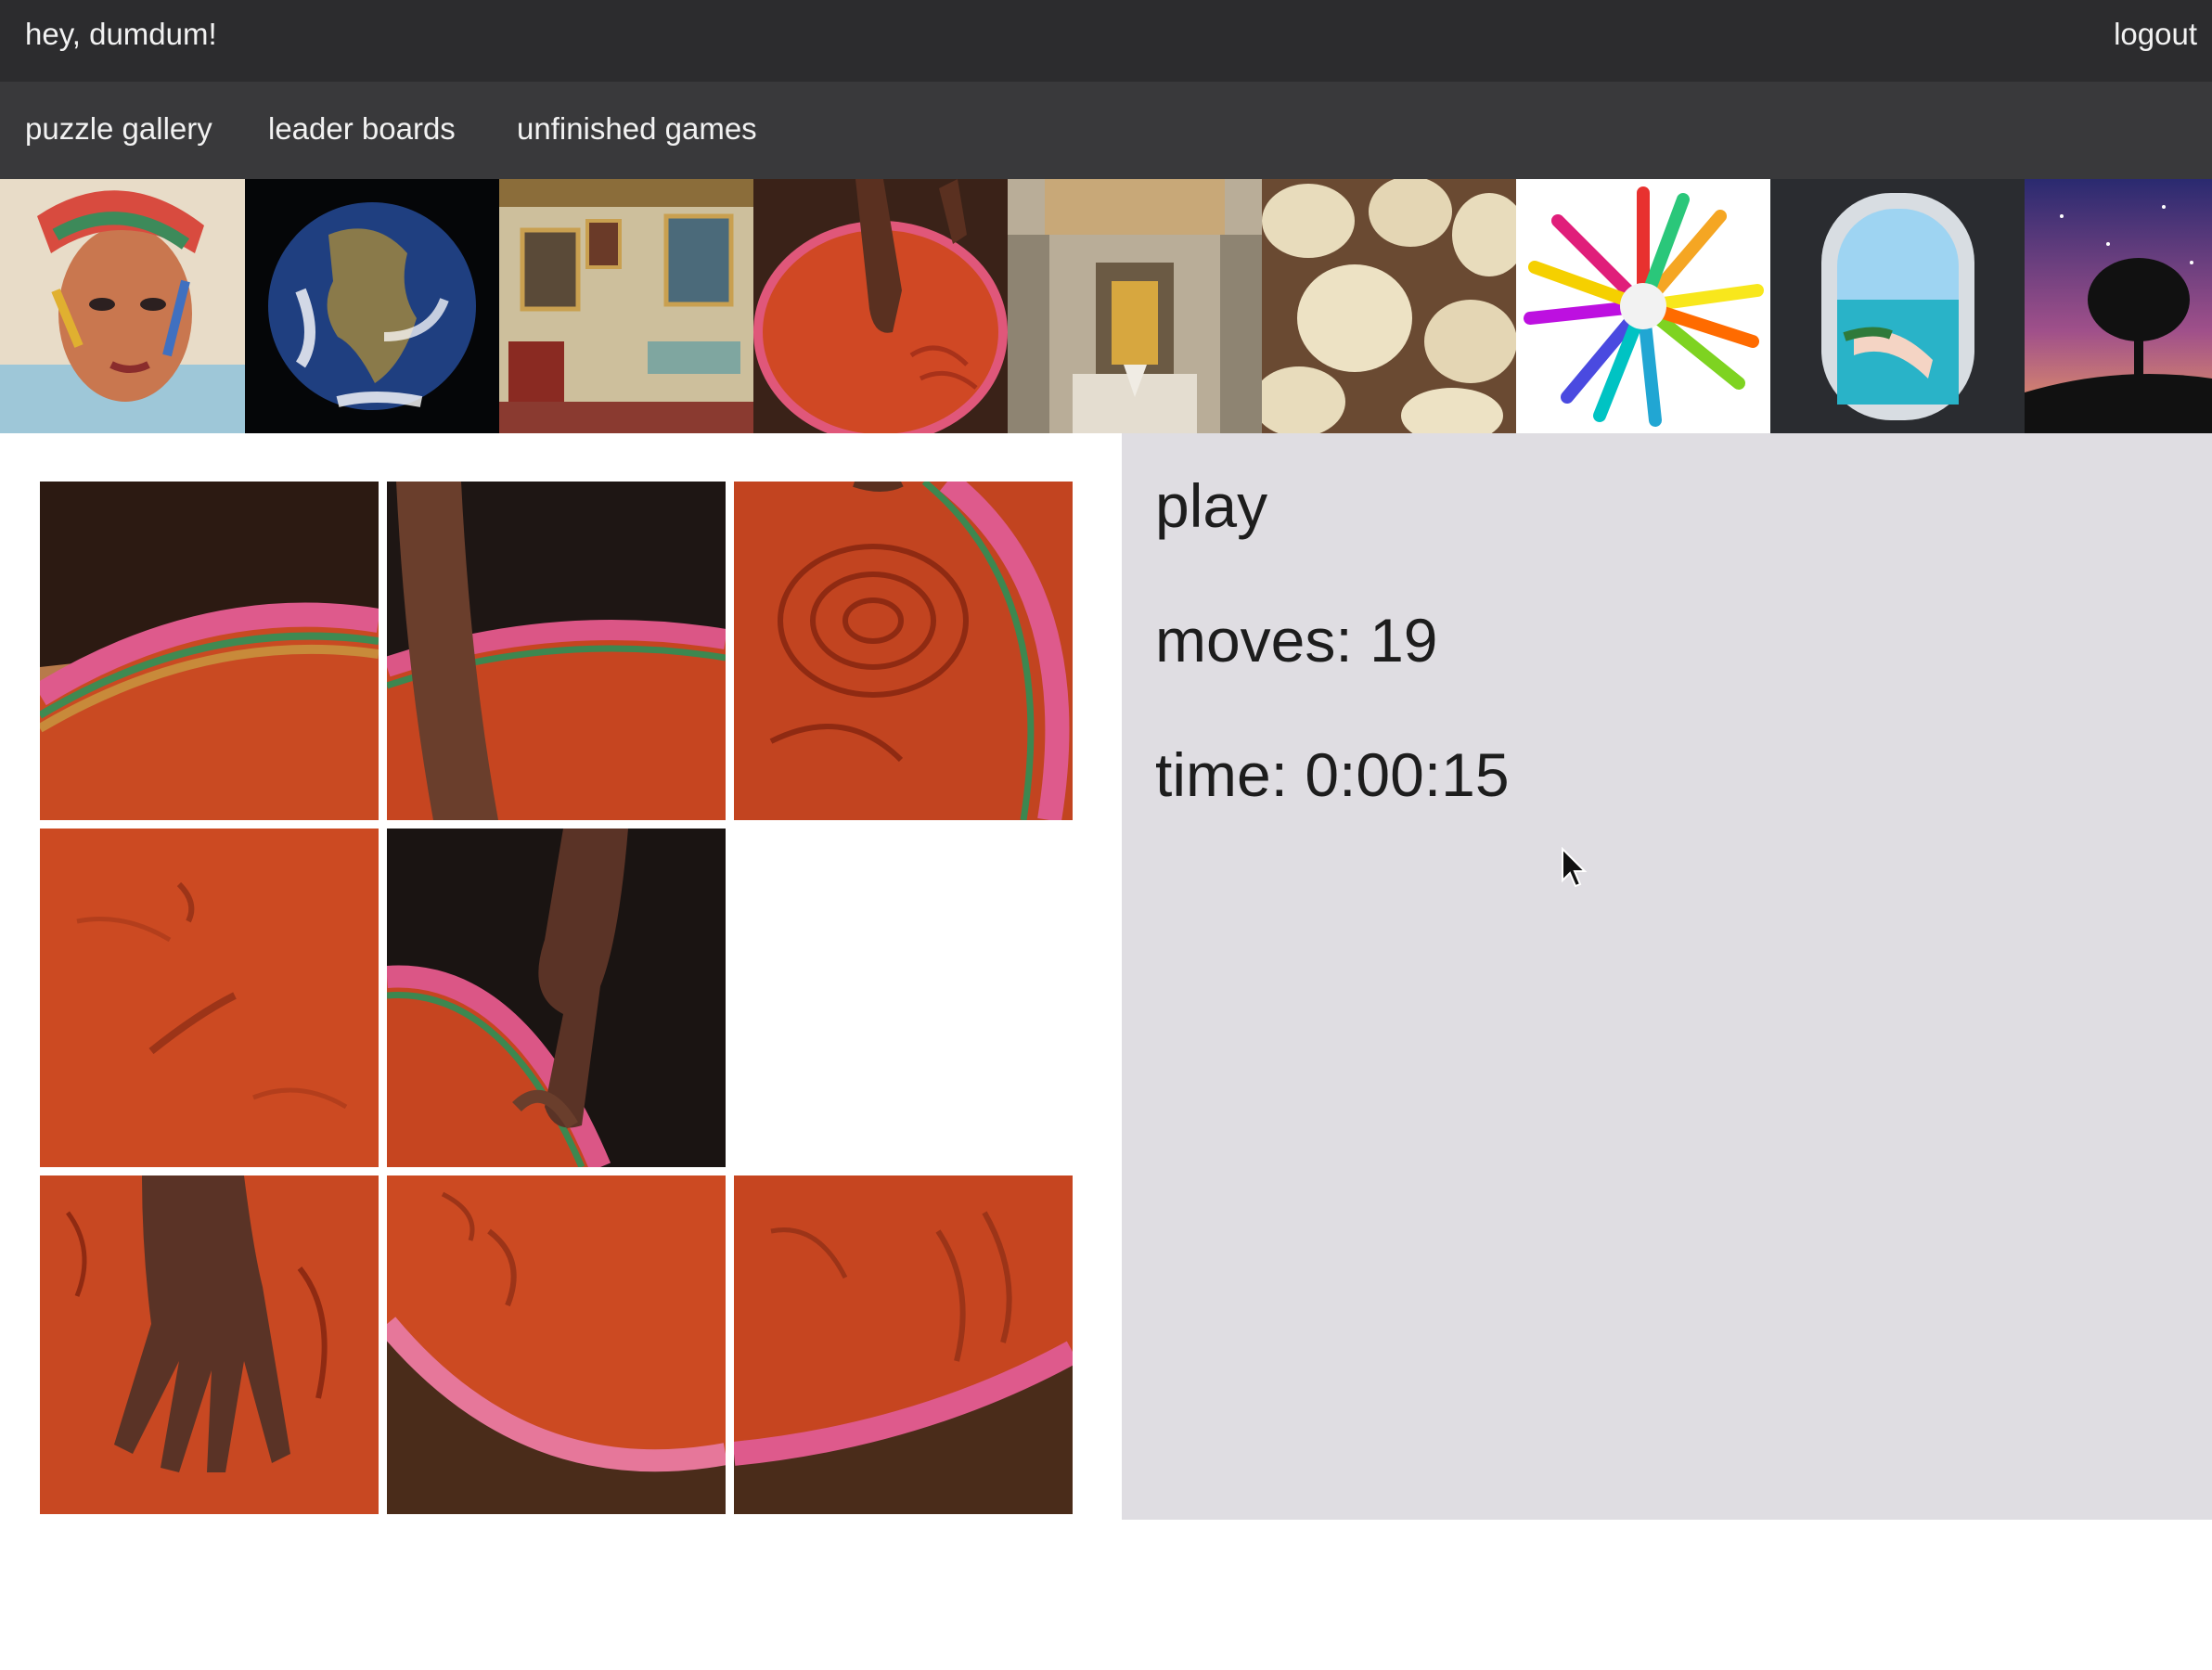 The width and height of the screenshot is (2212, 1670). Describe the element at coordinates (1389, 306) in the screenshot. I see `thumbnail-dumplings` at that location.